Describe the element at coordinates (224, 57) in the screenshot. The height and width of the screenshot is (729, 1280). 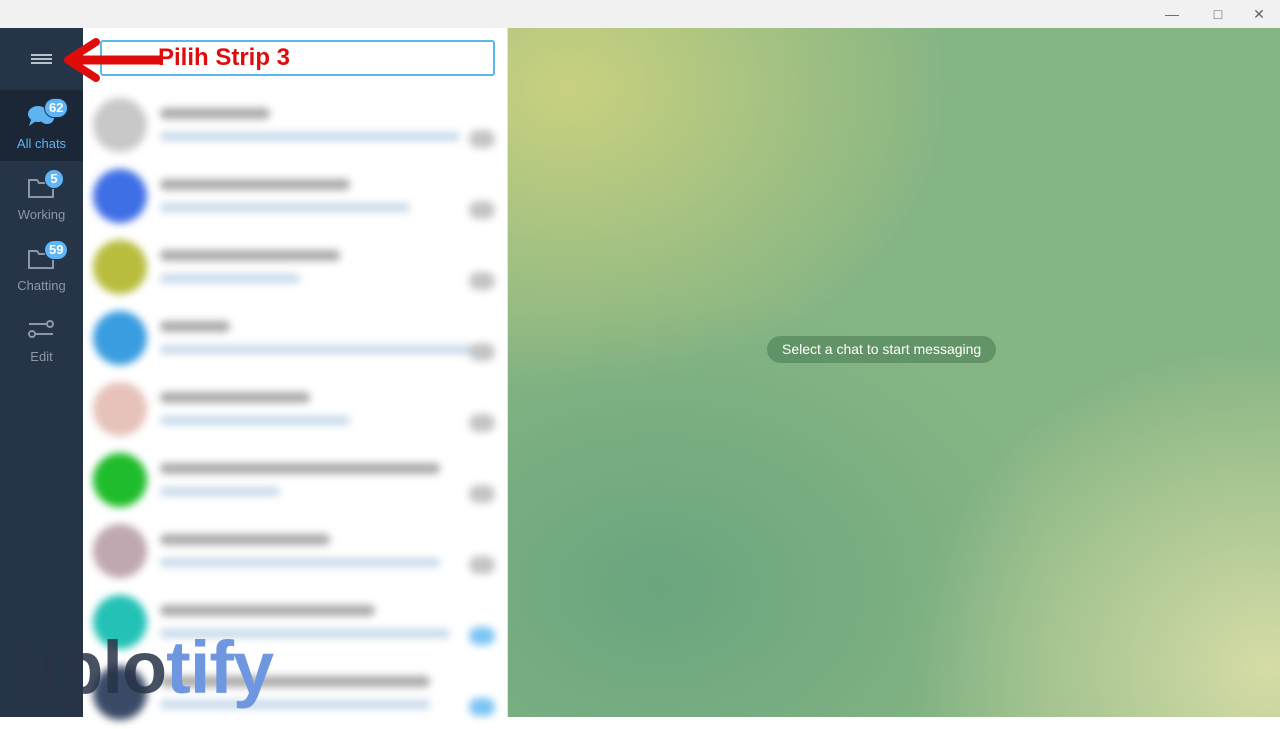
I see `annotation-label: Pilih Strip 3` at that location.